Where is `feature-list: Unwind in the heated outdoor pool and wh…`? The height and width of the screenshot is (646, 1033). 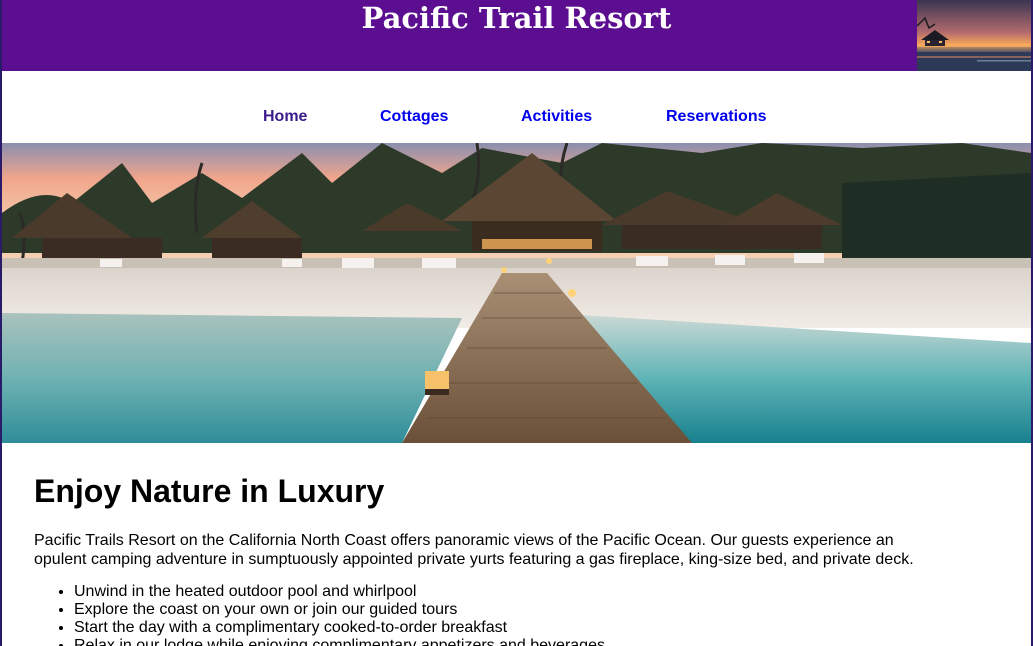
feature-list: Unwind in the heated outdoor pool and wh… is located at coordinates (516, 614).